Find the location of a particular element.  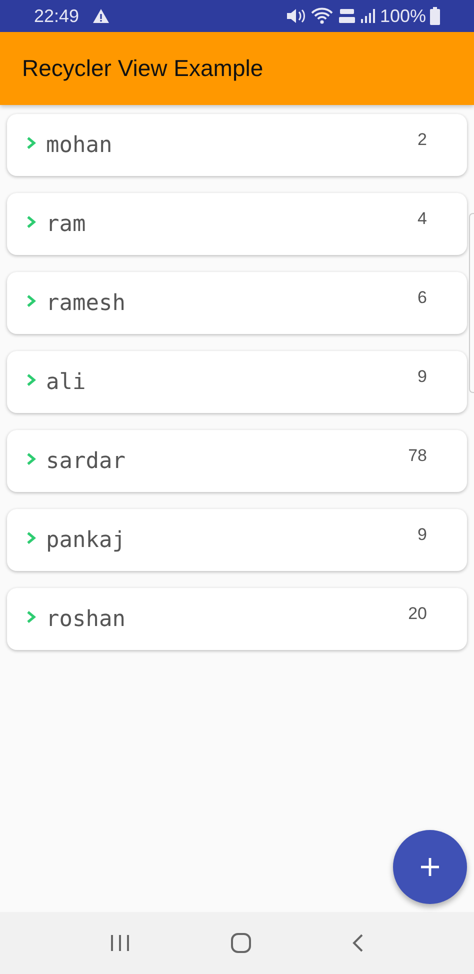

list-item-card: ali 9 is located at coordinates (237, 382).